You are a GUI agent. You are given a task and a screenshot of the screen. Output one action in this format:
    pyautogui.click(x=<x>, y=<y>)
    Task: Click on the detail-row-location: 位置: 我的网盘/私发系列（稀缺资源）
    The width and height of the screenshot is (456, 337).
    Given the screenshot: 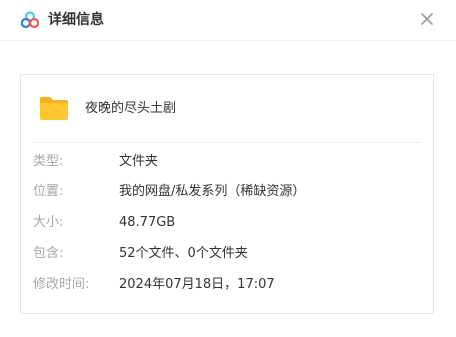 What is the action you would take?
    pyautogui.click(x=228, y=192)
    